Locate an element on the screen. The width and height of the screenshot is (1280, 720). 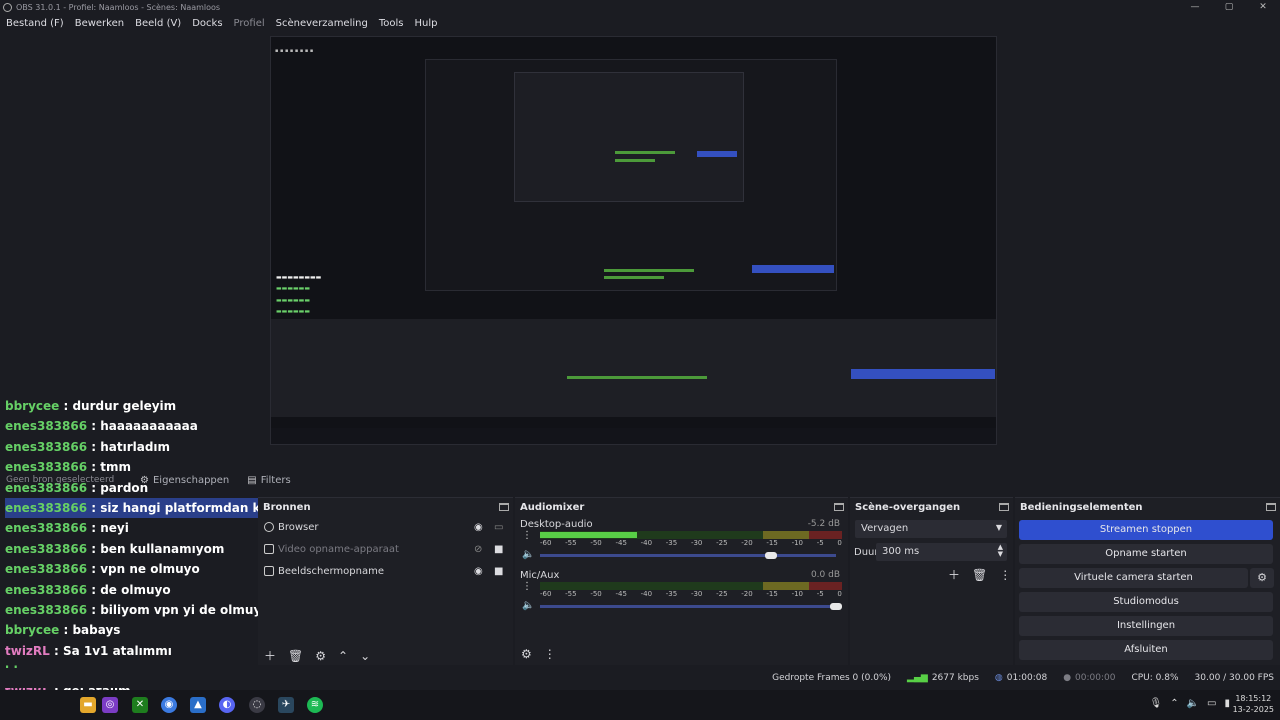
menu-tools: Tools is located at coordinates (391, 23).